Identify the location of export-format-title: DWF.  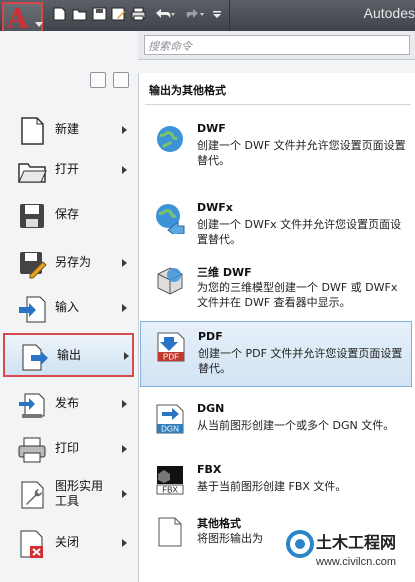
(211, 128).